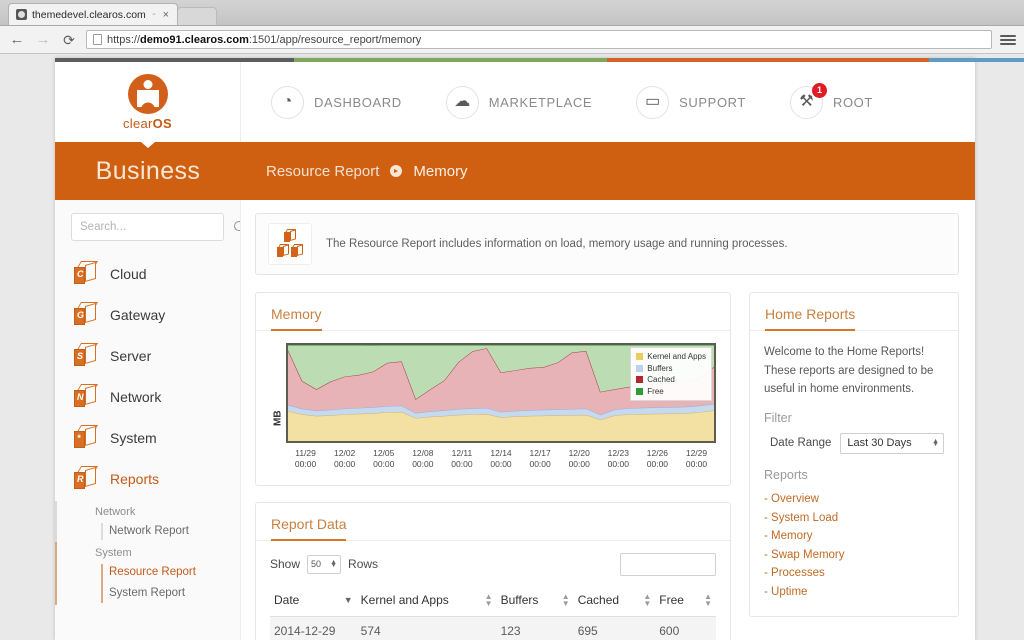 The width and height of the screenshot is (1024, 640). I want to click on x-tick-label: 12/02 00:00, so click(345, 459).